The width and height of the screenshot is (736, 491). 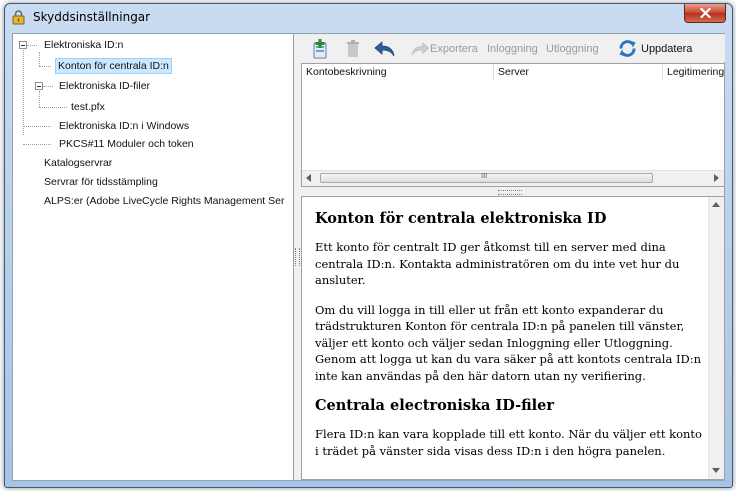 I want to click on tree-item-directory-servers: Katalogservrar, so click(x=78, y=163).